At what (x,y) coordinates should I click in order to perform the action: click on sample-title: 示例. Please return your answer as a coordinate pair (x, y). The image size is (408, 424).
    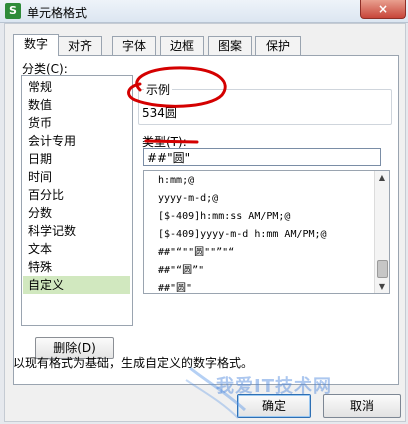
    Looking at the image, I should click on (158, 89).